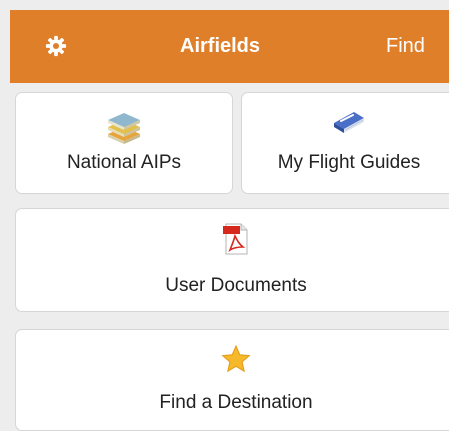 Image resolution: width=449 pixels, height=431 pixels. Describe the element at coordinates (236, 402) in the screenshot. I see `find-a-destination-label: Find a Destination` at that location.